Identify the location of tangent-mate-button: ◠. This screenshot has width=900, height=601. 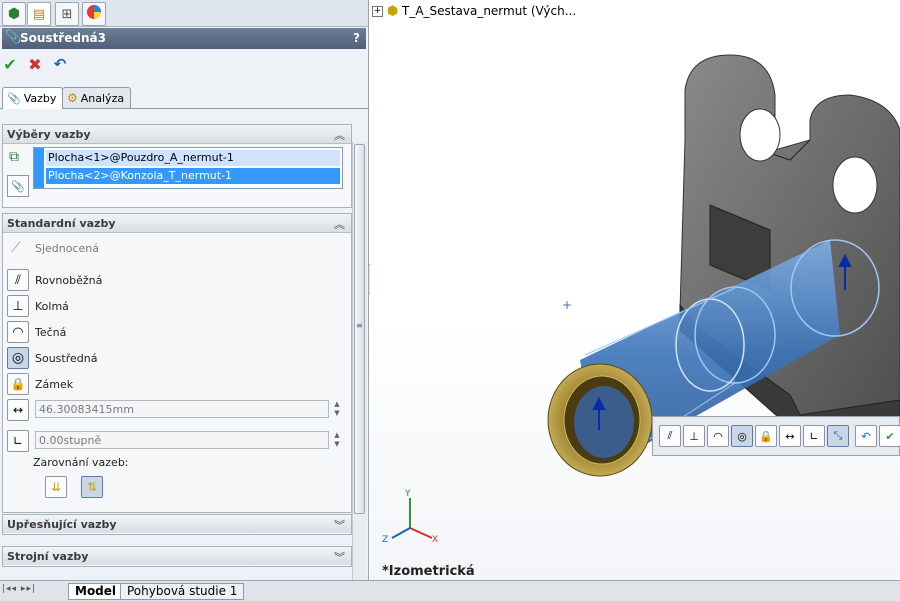
(18, 332).